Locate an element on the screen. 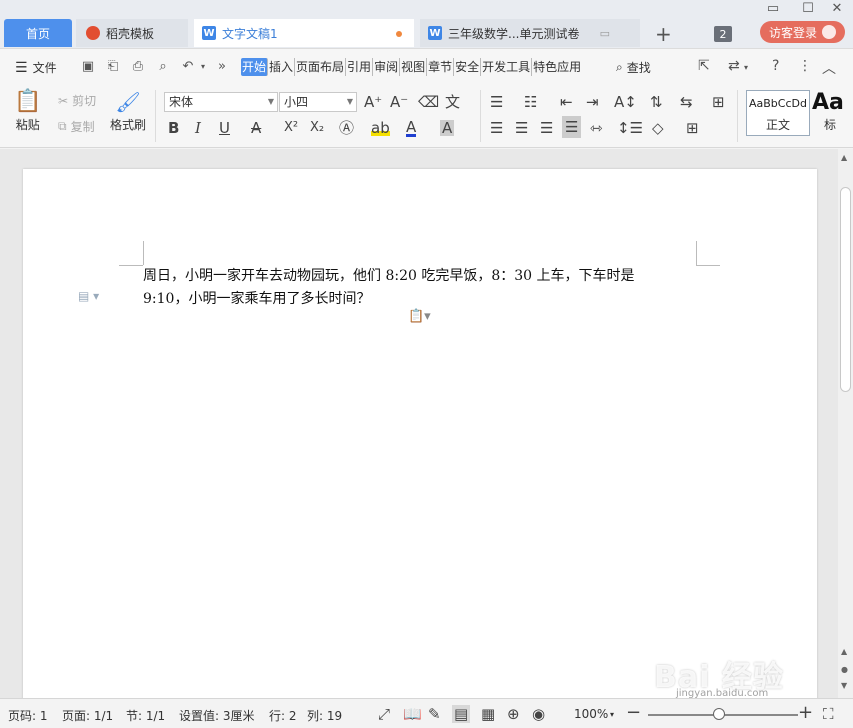 The width and height of the screenshot is (853, 728). zoom-dropdown-icon: ▾ is located at coordinates (612, 714).